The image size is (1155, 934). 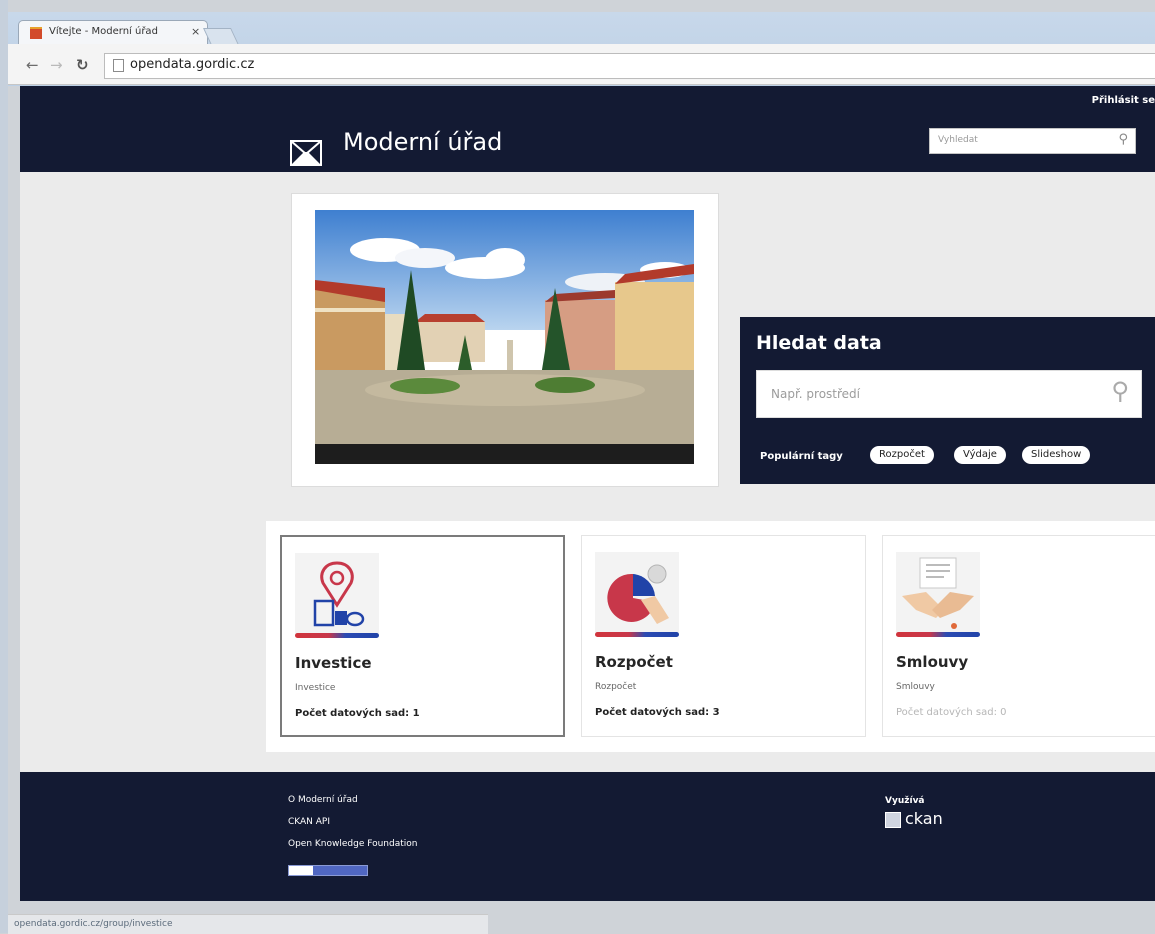 I want to click on group-subtitle: Rozpočet, so click(x=616, y=687).